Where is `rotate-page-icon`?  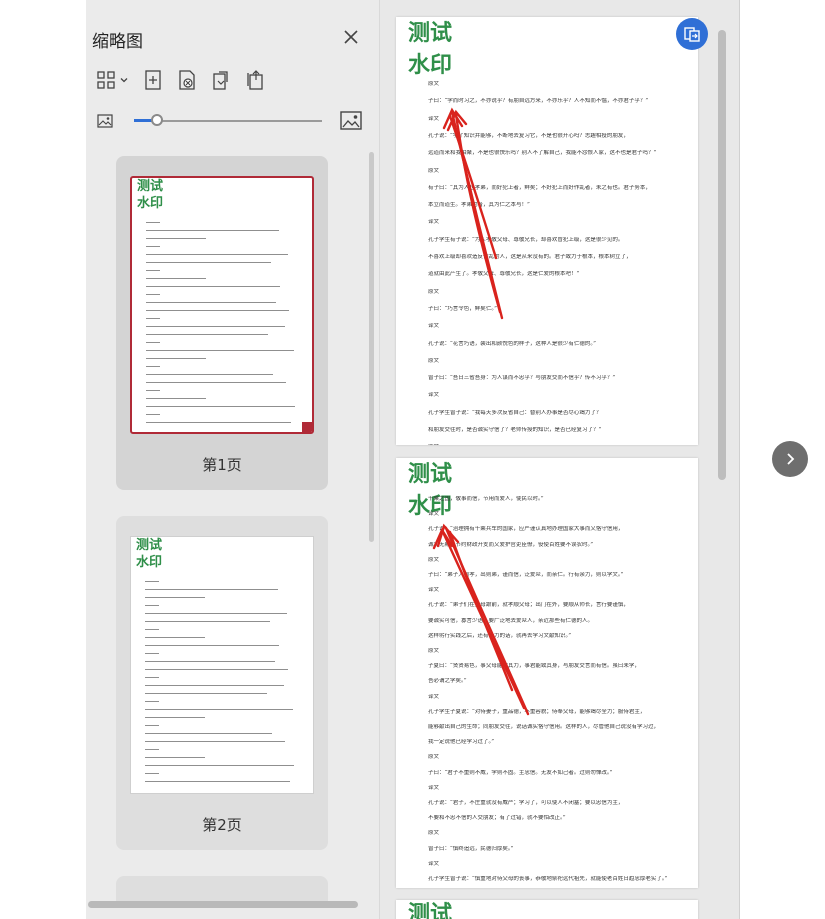 rotate-page-icon is located at coordinates (220, 80).